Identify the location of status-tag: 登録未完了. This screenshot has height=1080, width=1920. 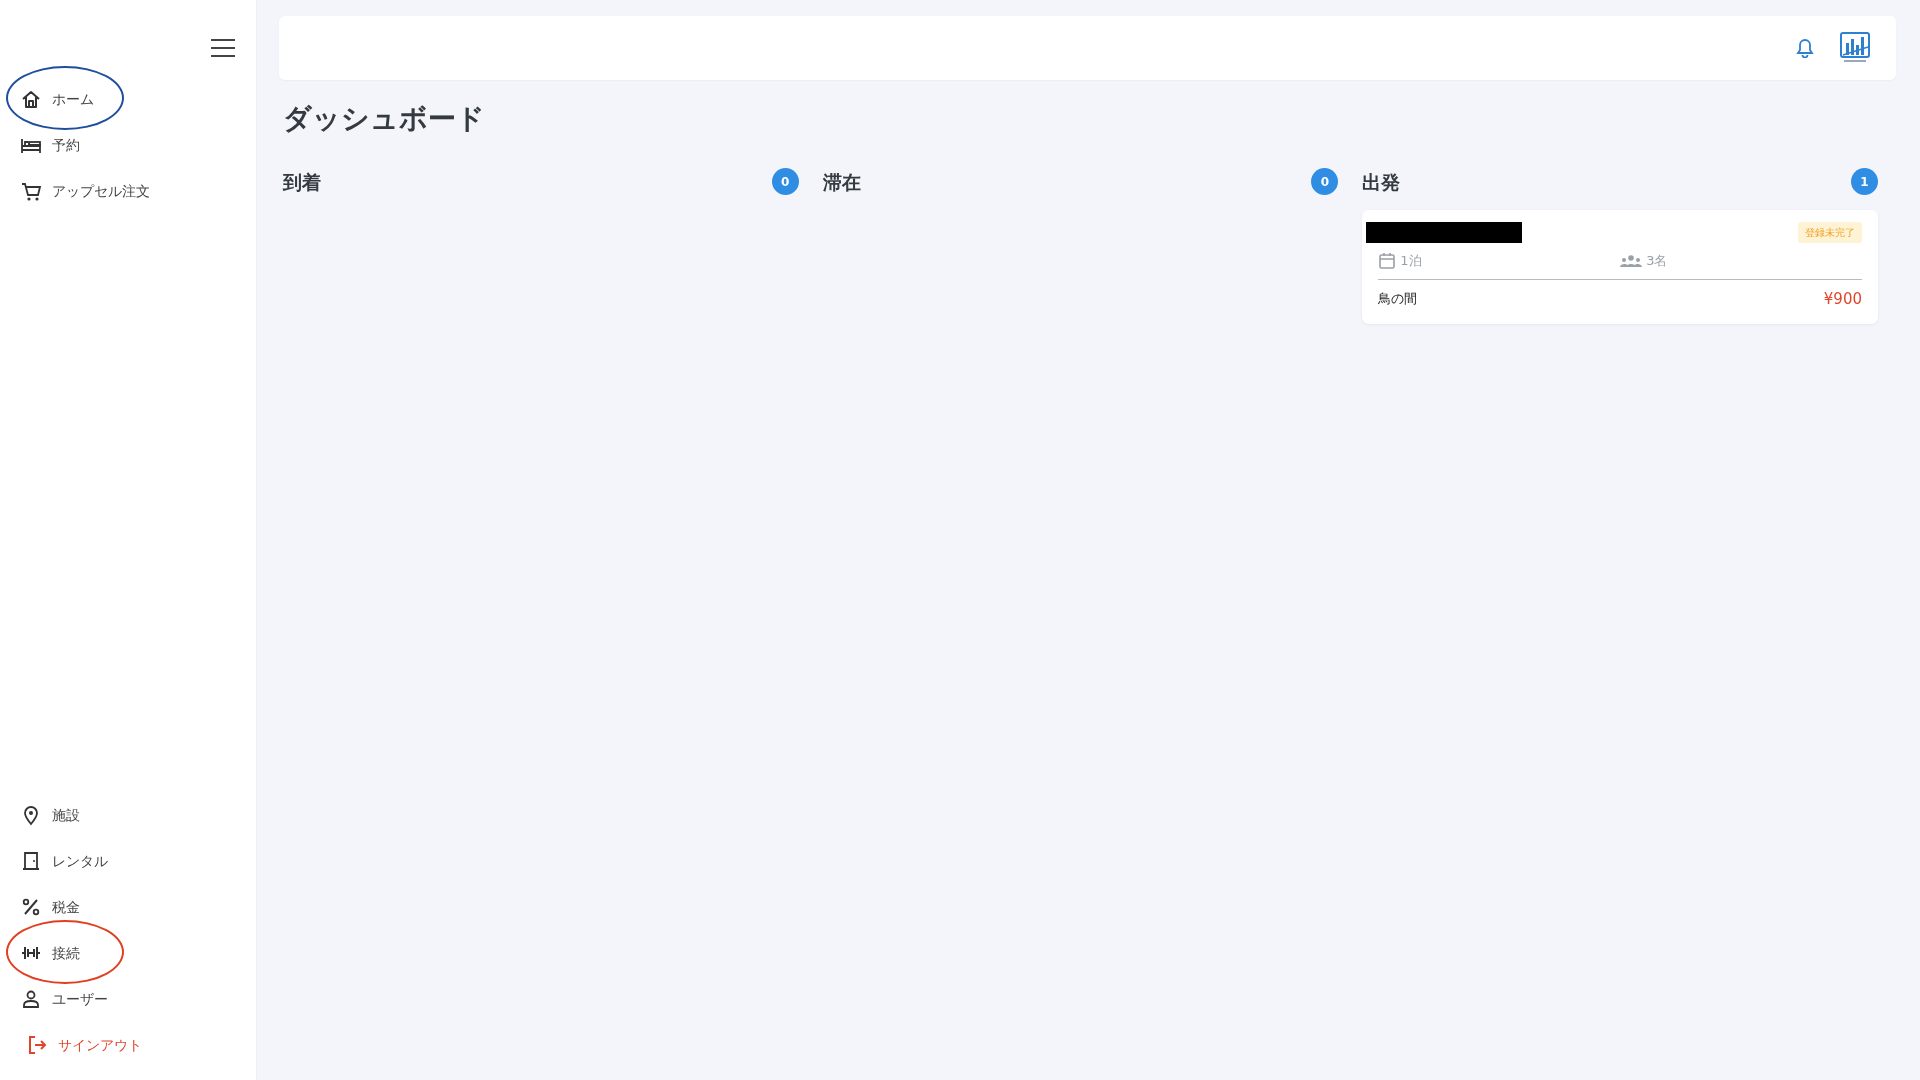
(1830, 233).